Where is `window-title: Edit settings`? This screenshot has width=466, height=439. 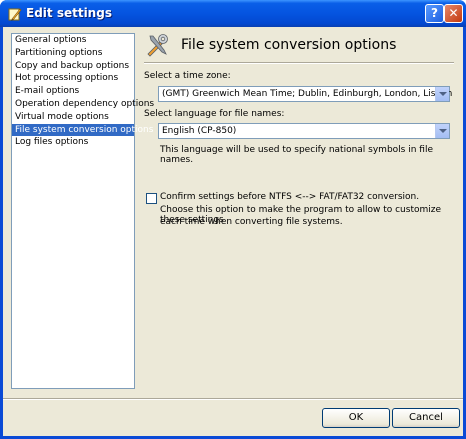
window-title: Edit settings is located at coordinates (69, 13).